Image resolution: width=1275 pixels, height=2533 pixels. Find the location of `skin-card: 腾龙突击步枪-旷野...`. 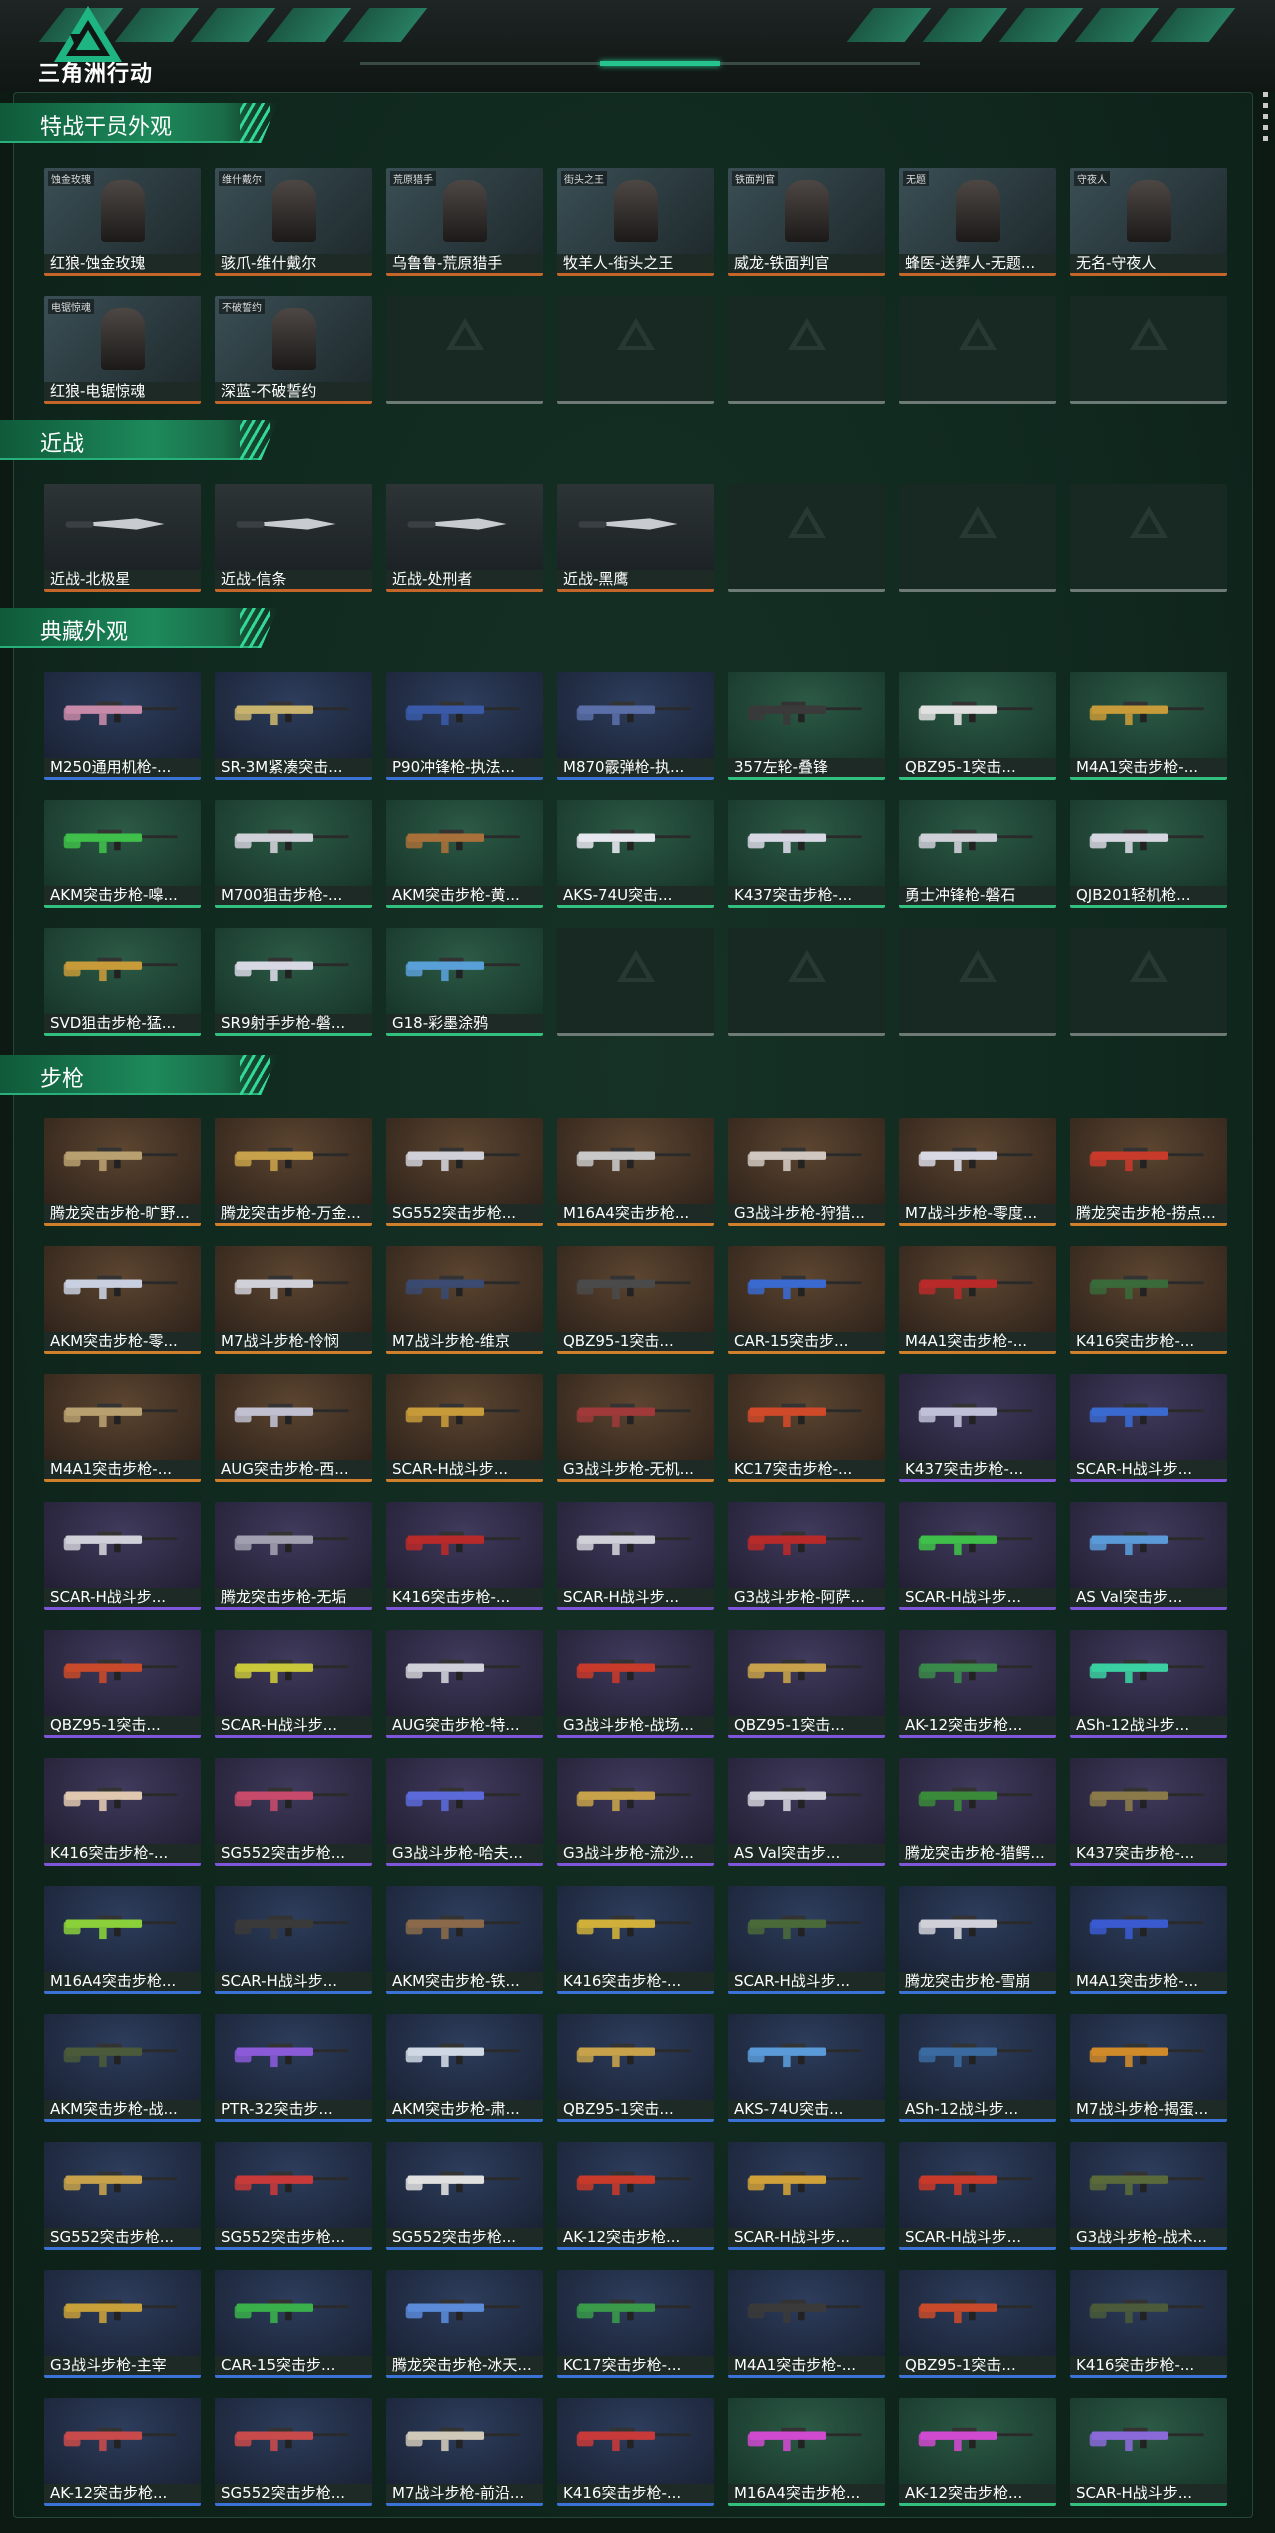

skin-card: 腾龙突击步枪-旷野... is located at coordinates (122, 1172).